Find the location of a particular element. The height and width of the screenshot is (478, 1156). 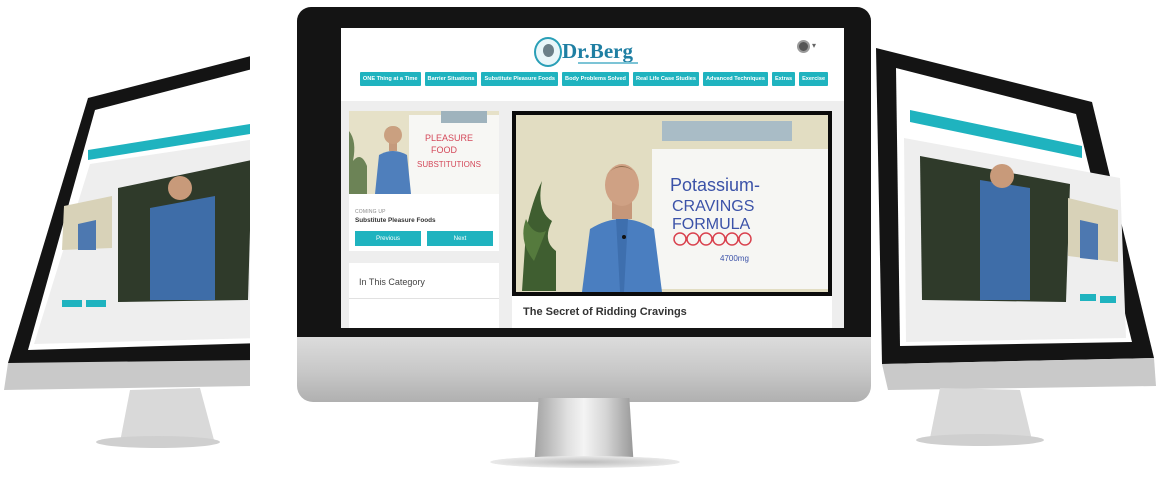

thumbnail-image: PLEASURE FOOD SUBSTITUTIONS is located at coordinates (424, 152).